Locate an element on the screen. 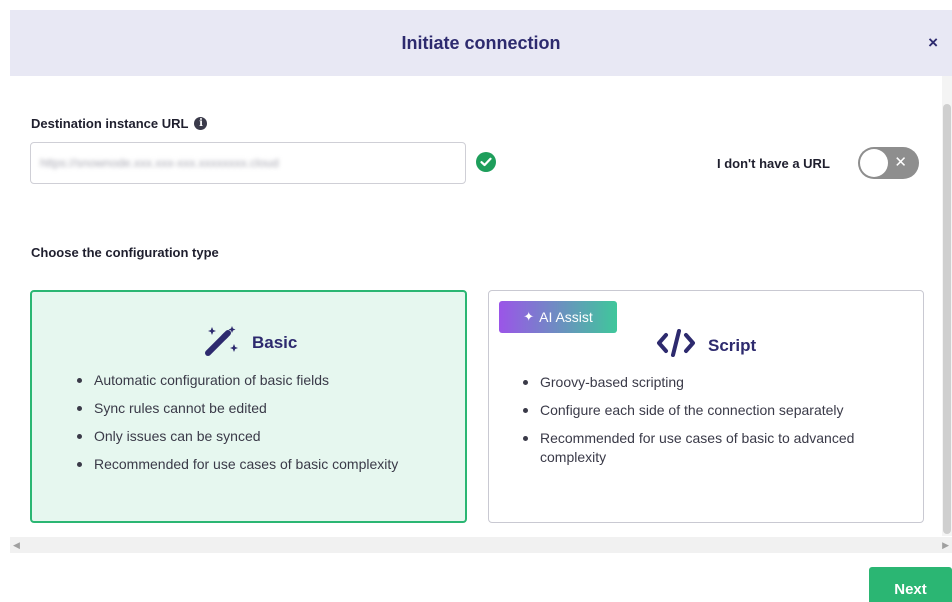  list-item: Only issues can be synced is located at coordinates (264, 436).